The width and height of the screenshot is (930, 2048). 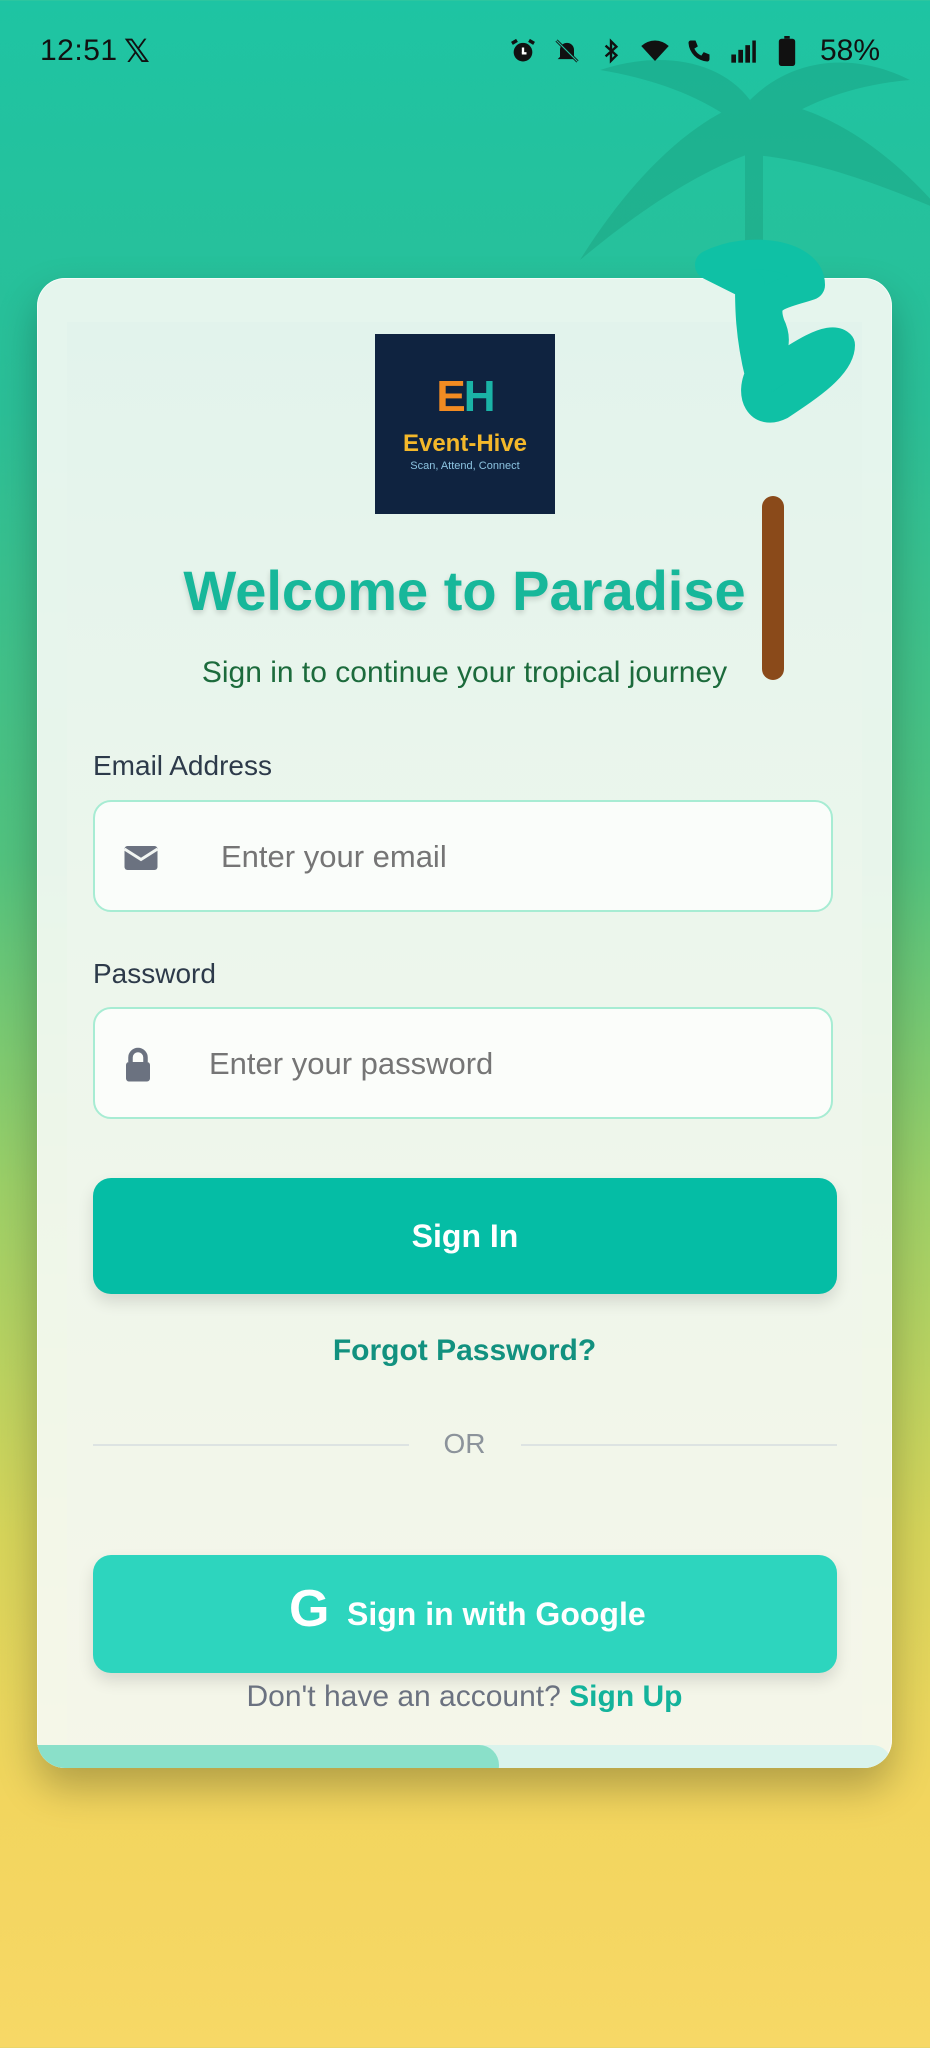 What do you see at coordinates (655, 51) in the screenshot?
I see `wifi-icon` at bounding box center [655, 51].